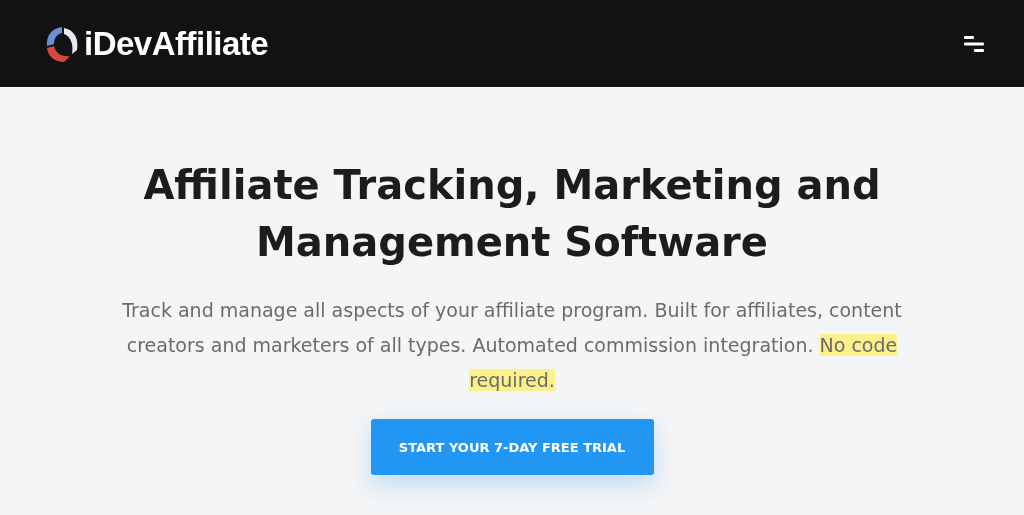 Image resolution: width=1024 pixels, height=515 pixels. What do you see at coordinates (975, 43) in the screenshot?
I see `menu-icon` at bounding box center [975, 43].